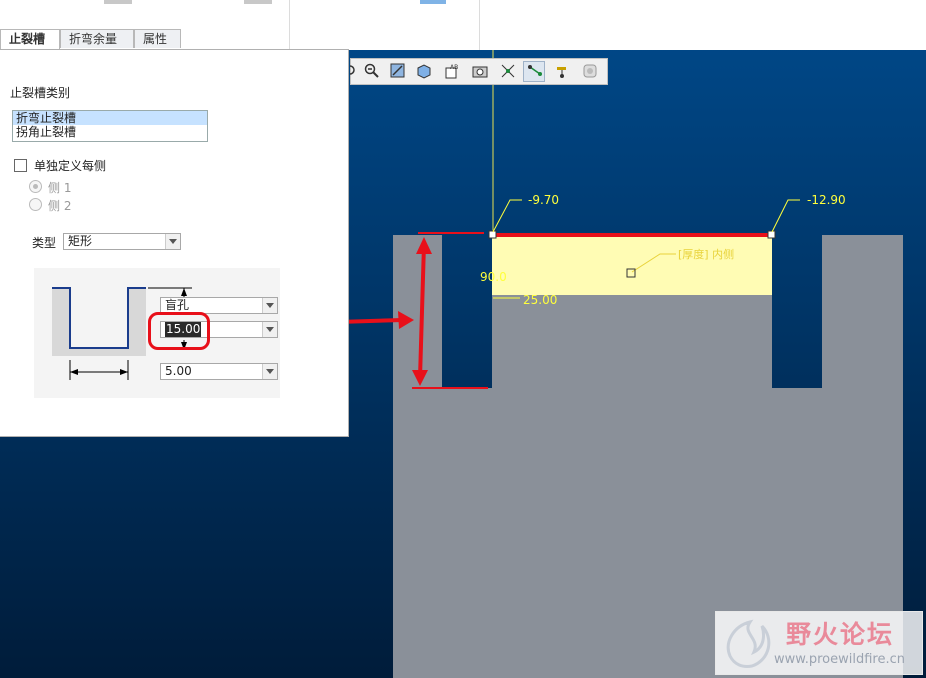 Image resolution: width=926 pixels, height=678 pixels. Describe the element at coordinates (398, 71) in the screenshot. I see `refit-icon` at that location.